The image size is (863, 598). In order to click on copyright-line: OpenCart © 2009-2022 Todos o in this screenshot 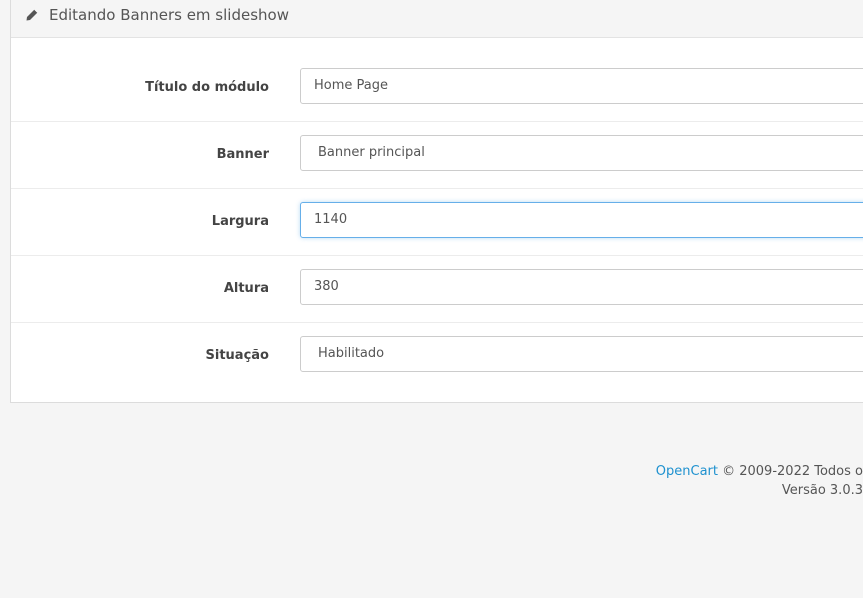, I will do `click(663, 471)`.